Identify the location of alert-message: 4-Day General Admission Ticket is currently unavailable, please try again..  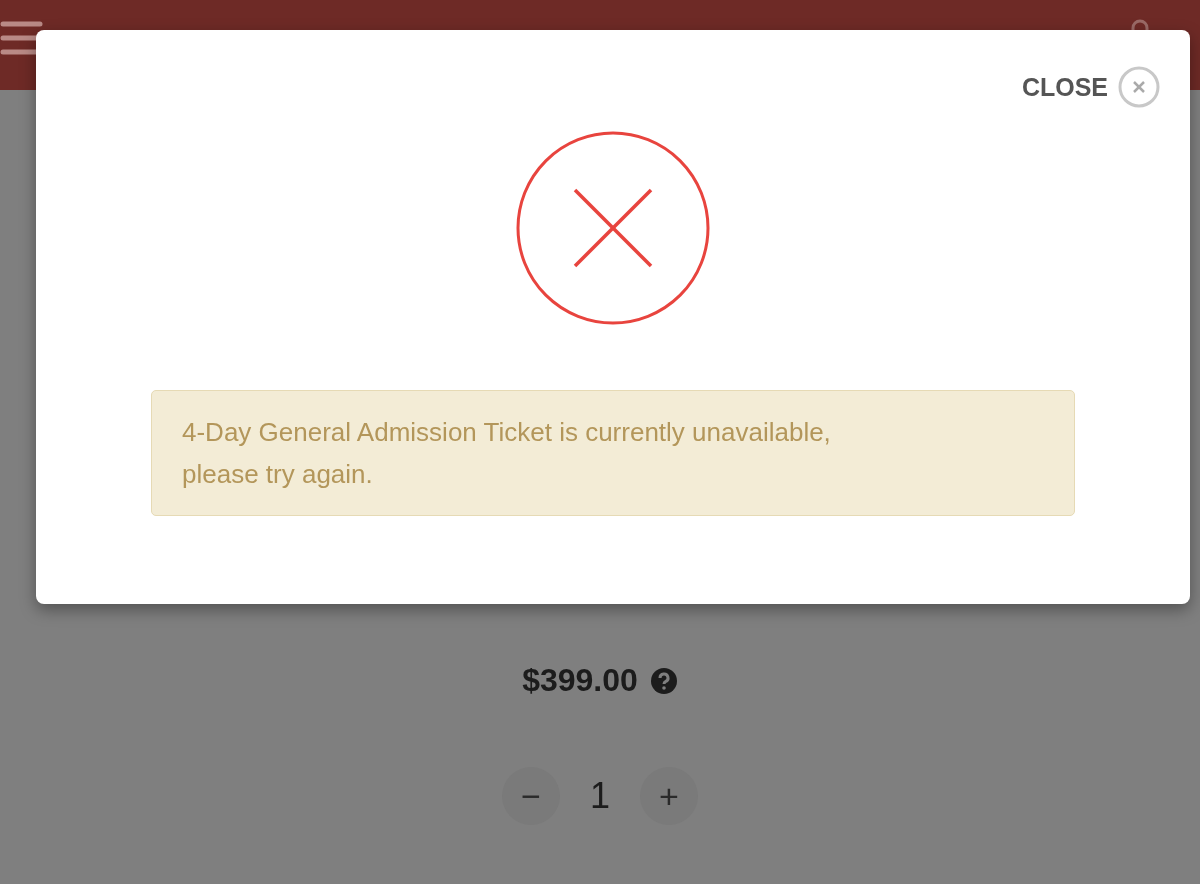
(507, 453).